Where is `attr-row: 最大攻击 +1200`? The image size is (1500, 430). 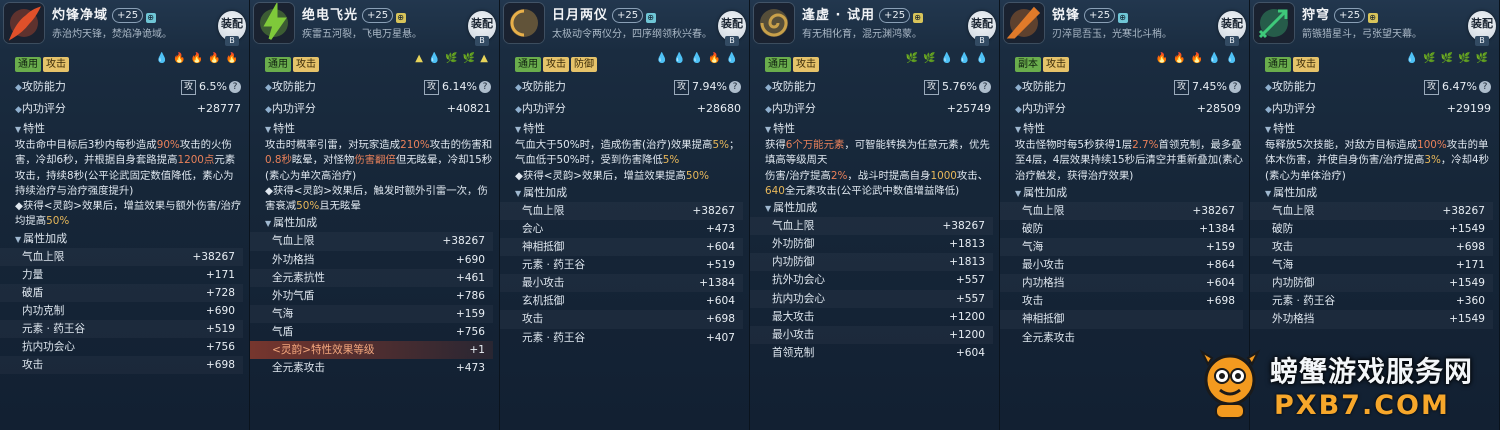
attr-row: 最大攻击 +1200 is located at coordinates (871, 317).